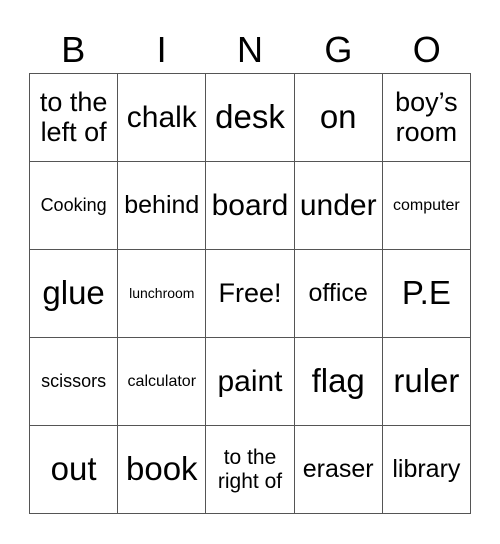 This screenshot has height=544, width=500. Describe the element at coordinates (338, 206) in the screenshot. I see `bingo-cell: under` at that location.